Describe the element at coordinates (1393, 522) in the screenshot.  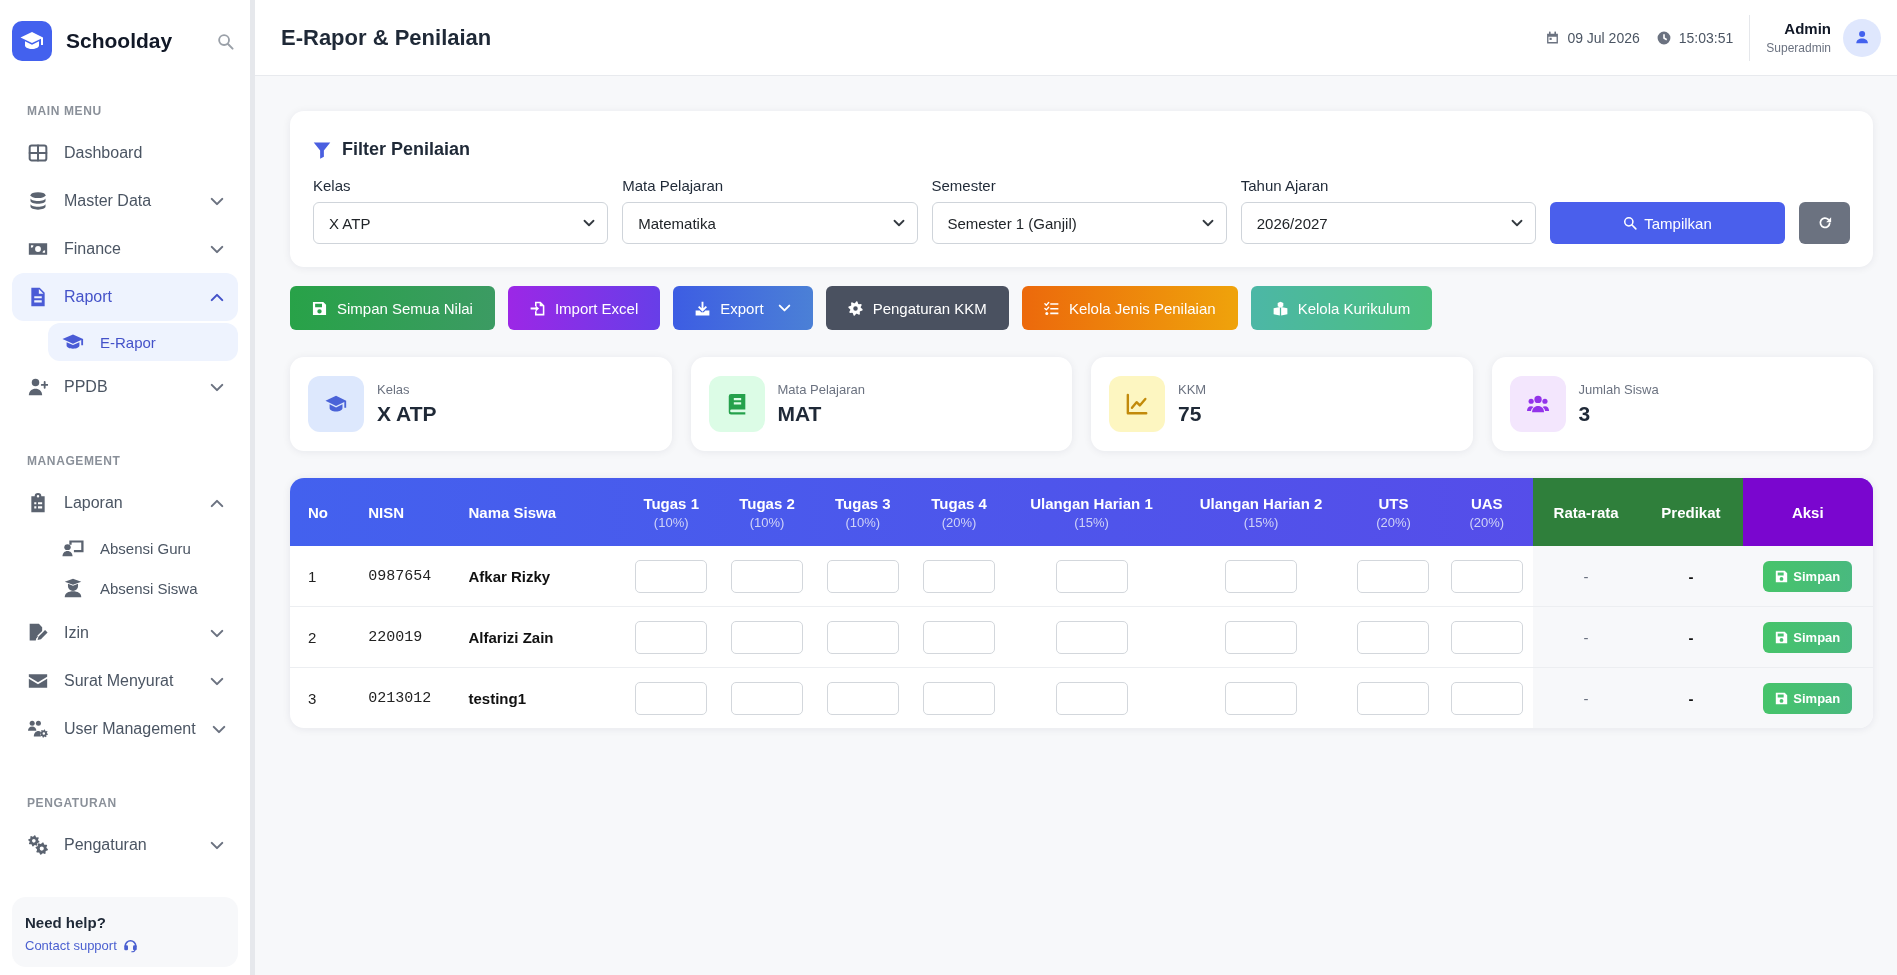
I see `column-weight: (20%)` at that location.